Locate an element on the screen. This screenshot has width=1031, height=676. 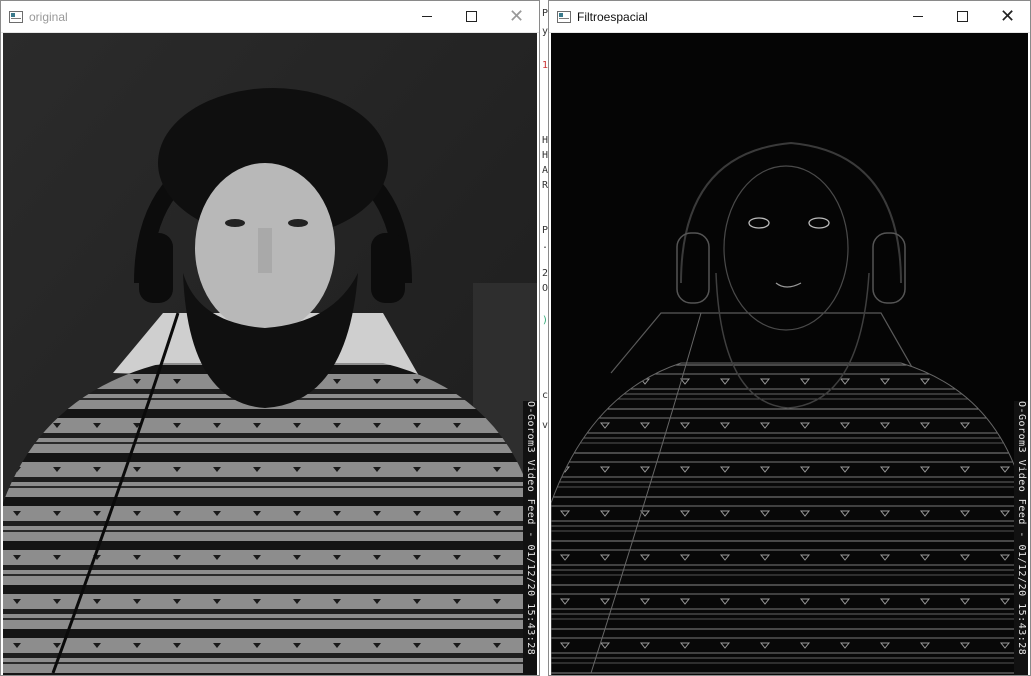
titlebar-original: original ✕ is located at coordinates (270, 17).